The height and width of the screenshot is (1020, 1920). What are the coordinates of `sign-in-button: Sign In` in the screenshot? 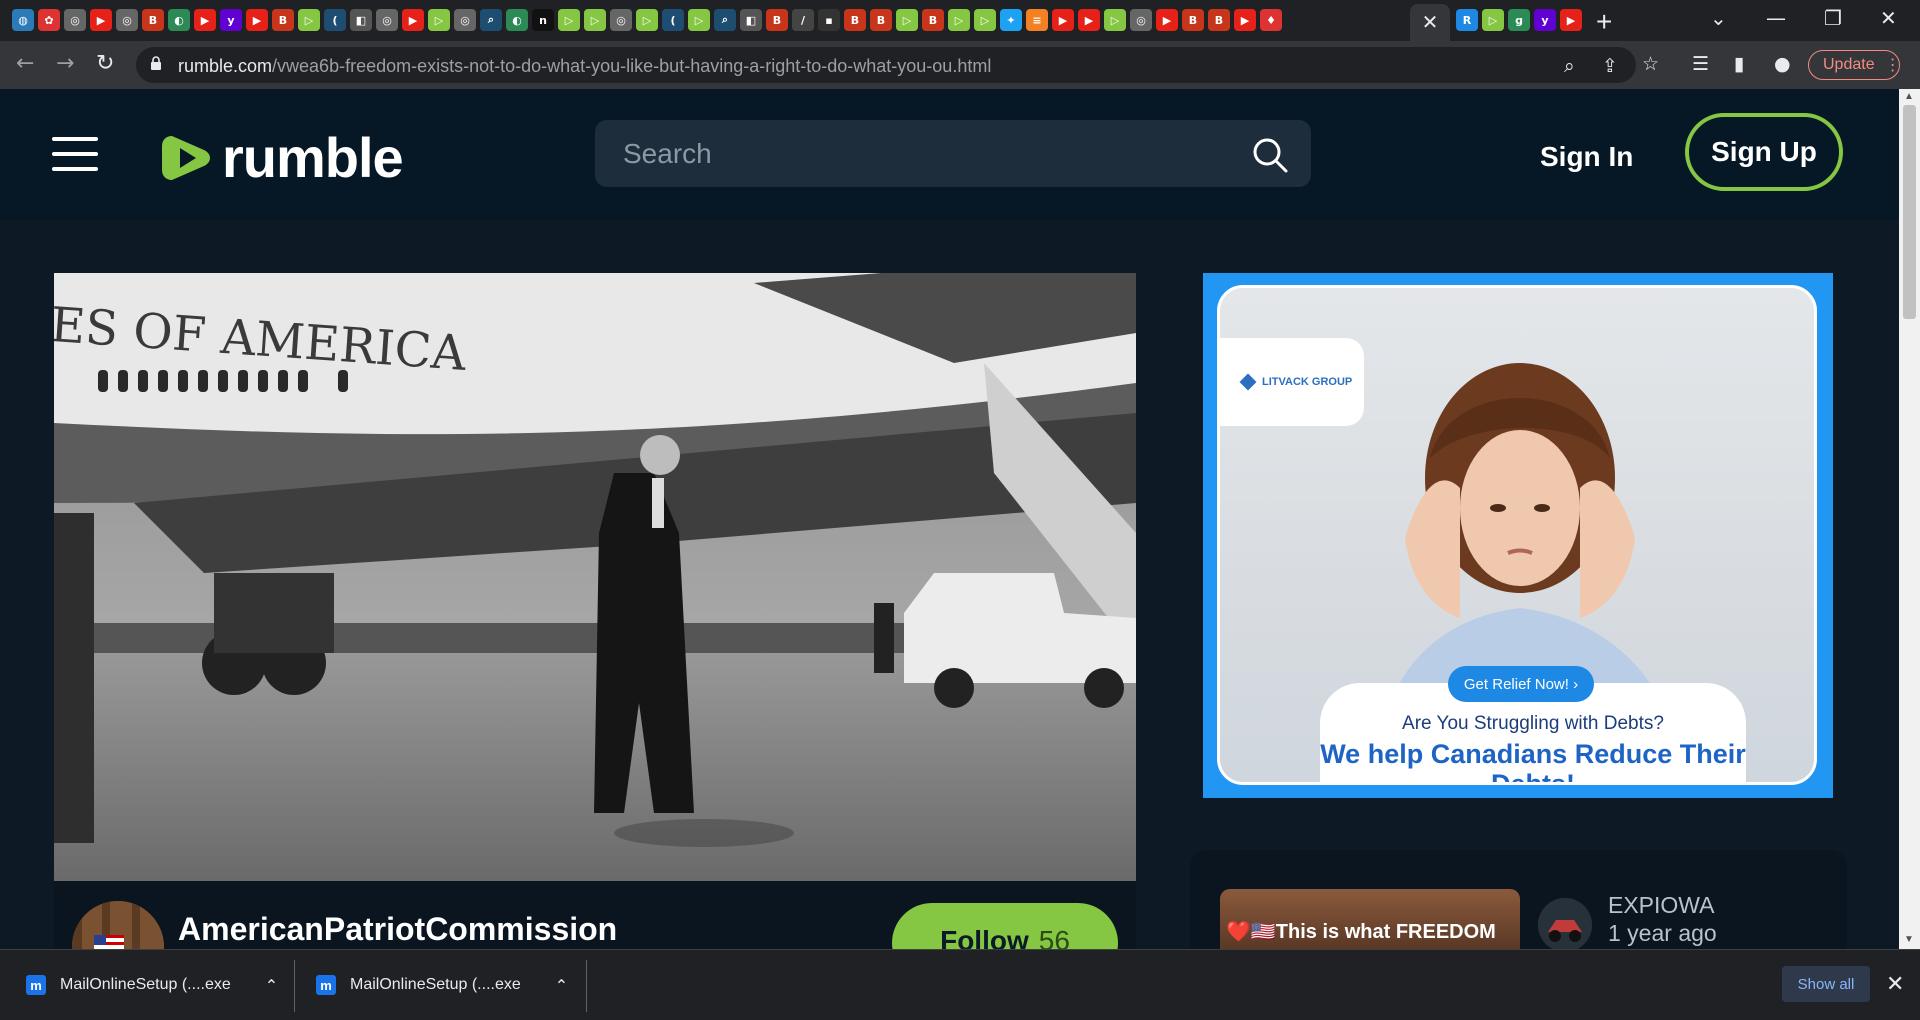 It's located at (1586, 157).